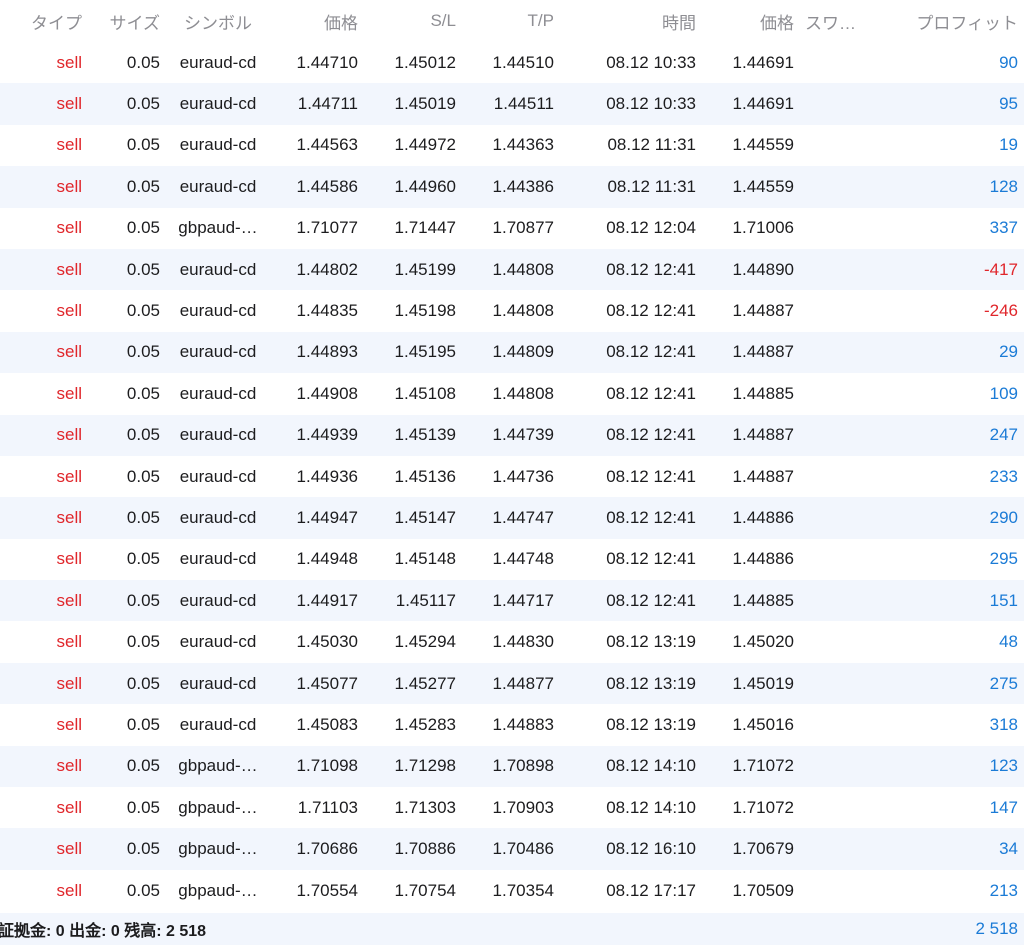 The width and height of the screenshot is (1024, 945). I want to click on row-tp: 1.44739, so click(523, 435).